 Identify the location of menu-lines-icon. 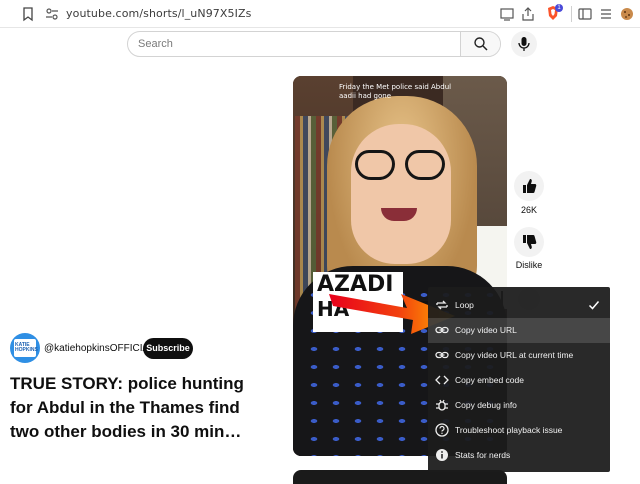
(606, 14).